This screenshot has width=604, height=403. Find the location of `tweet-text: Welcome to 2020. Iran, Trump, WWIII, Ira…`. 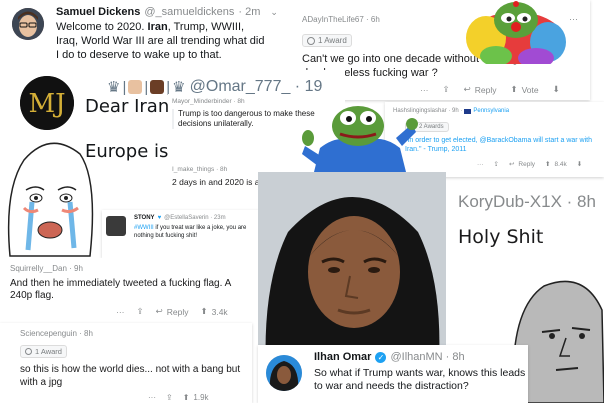

tweet-text: Welcome to 2020. Iran, Trump, WWIII, Ira… is located at coordinates (160, 41).